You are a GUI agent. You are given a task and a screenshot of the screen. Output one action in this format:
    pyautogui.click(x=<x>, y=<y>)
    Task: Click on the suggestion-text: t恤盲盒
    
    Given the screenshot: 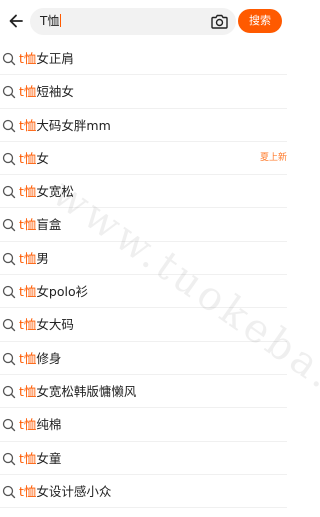 What is the action you would take?
    pyautogui.click(x=40, y=224)
    